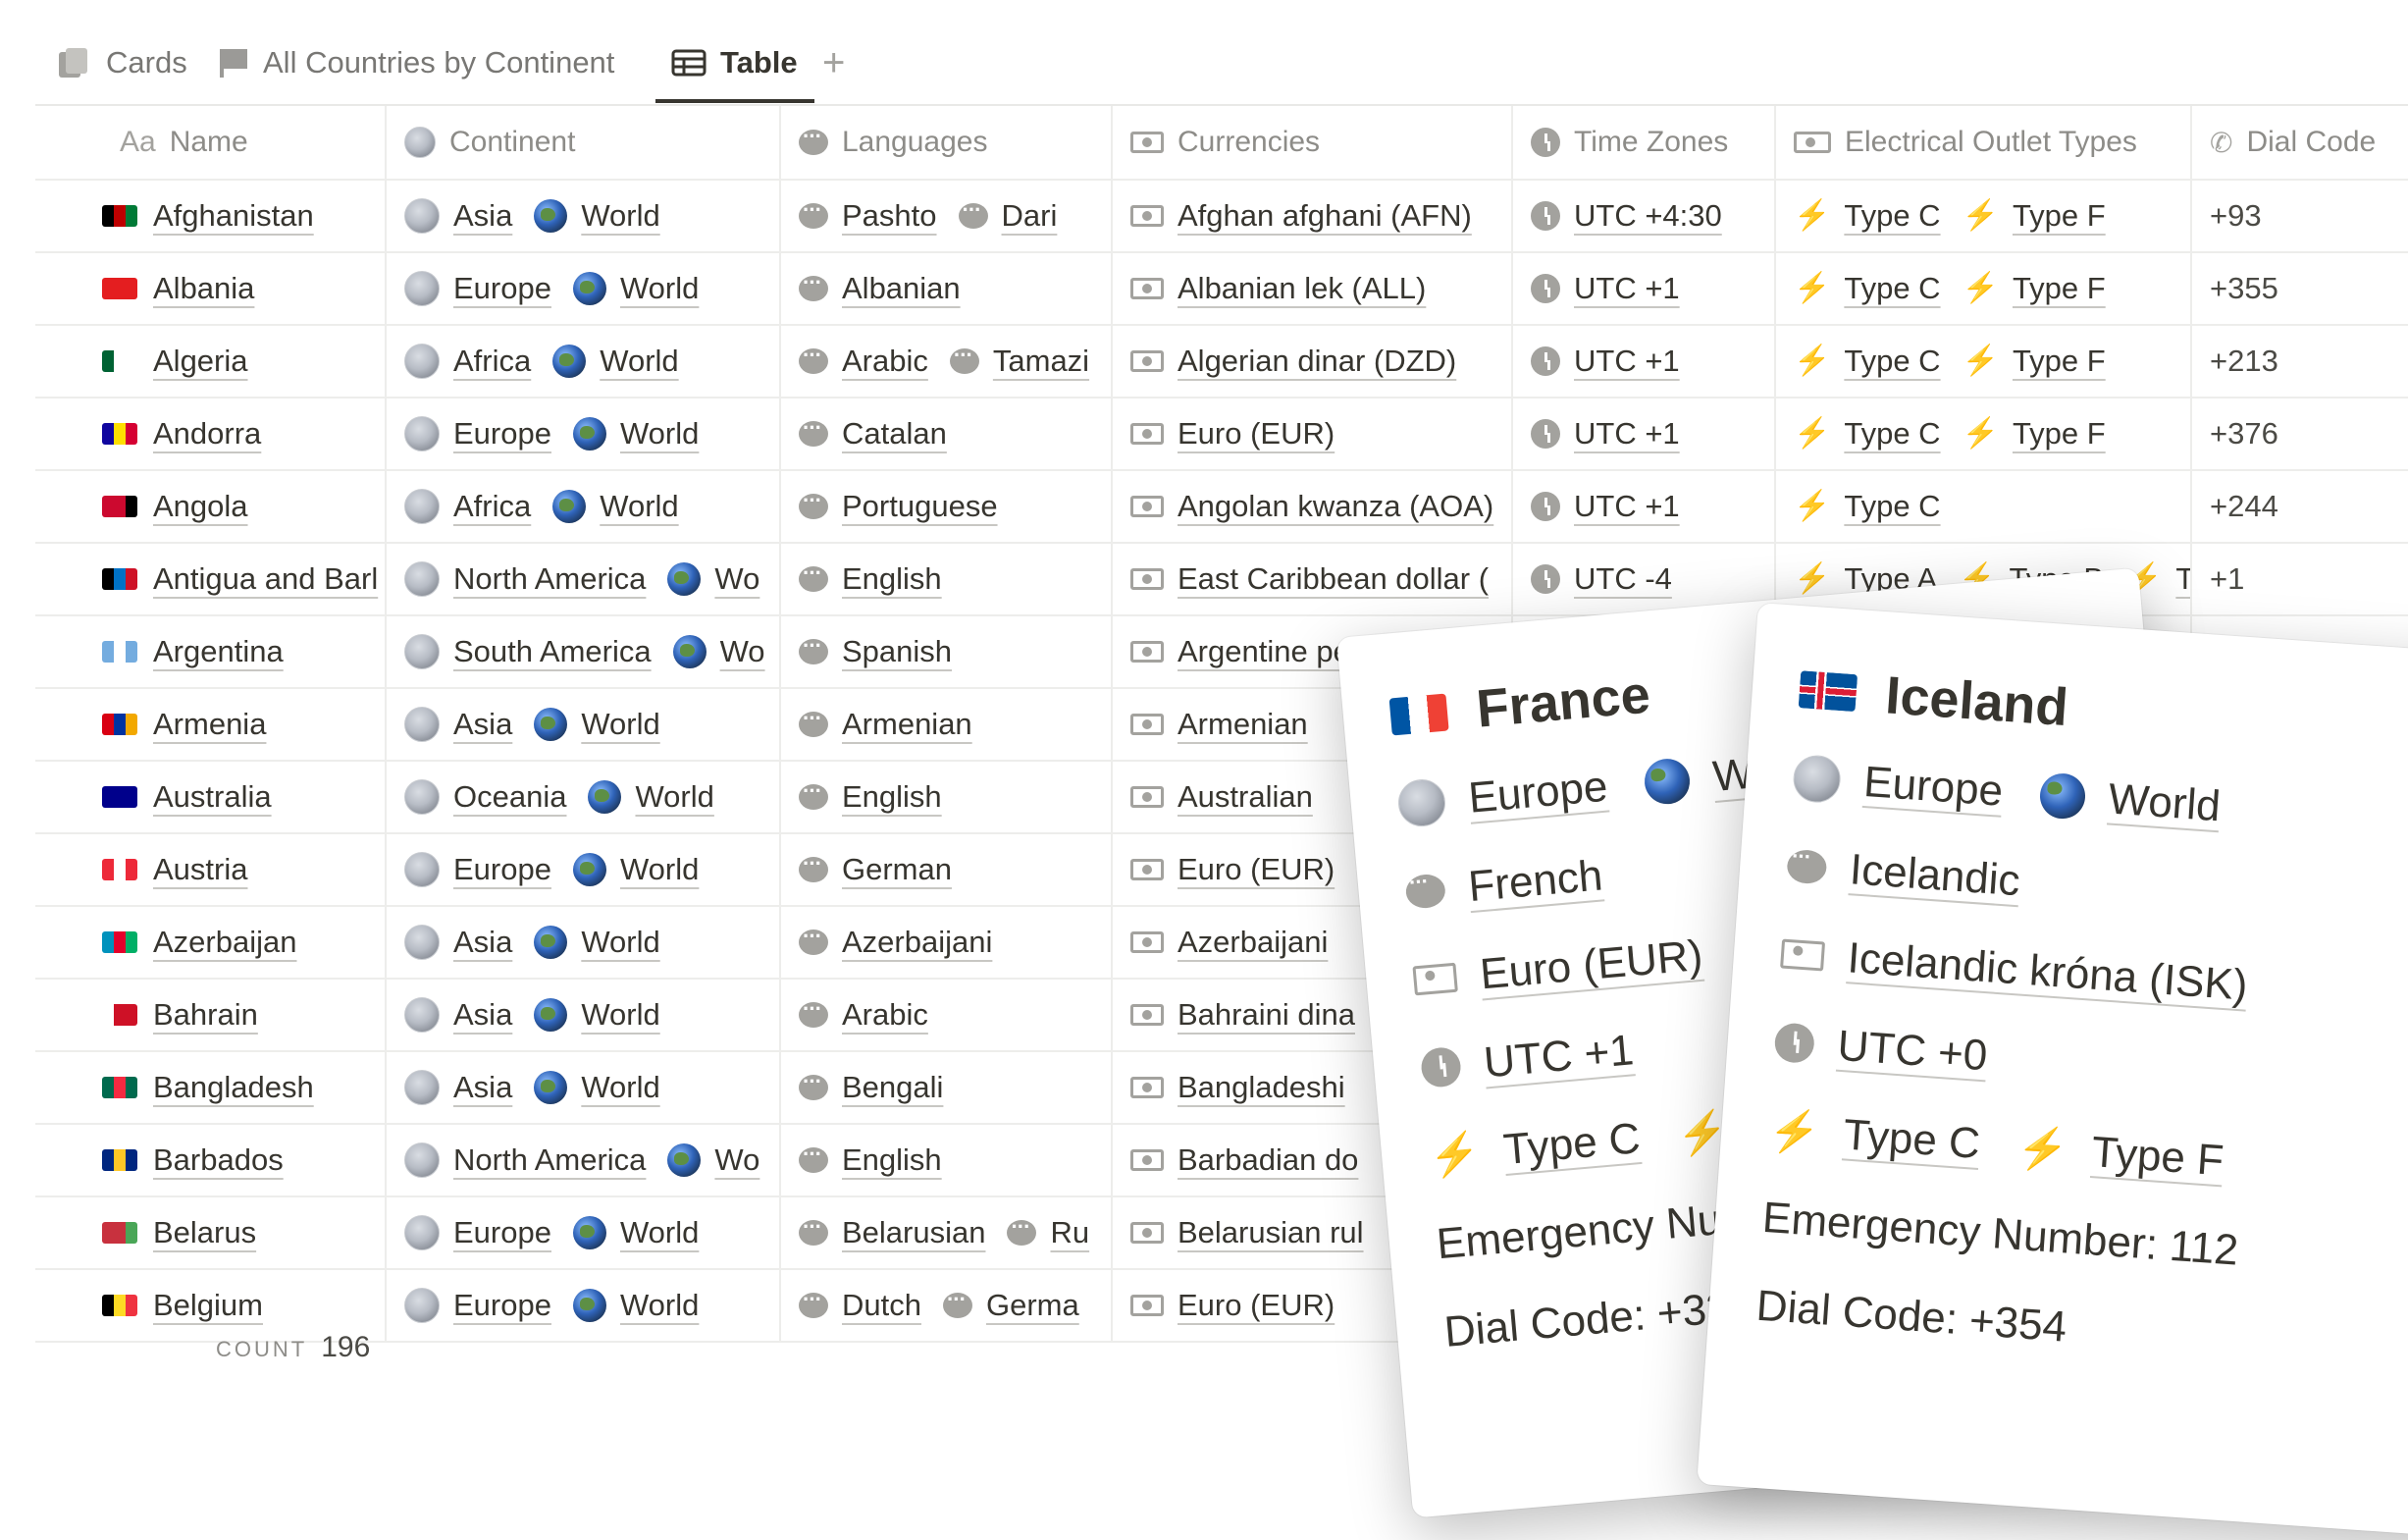  I want to click on country-name: Bangladesh, so click(233, 1088).